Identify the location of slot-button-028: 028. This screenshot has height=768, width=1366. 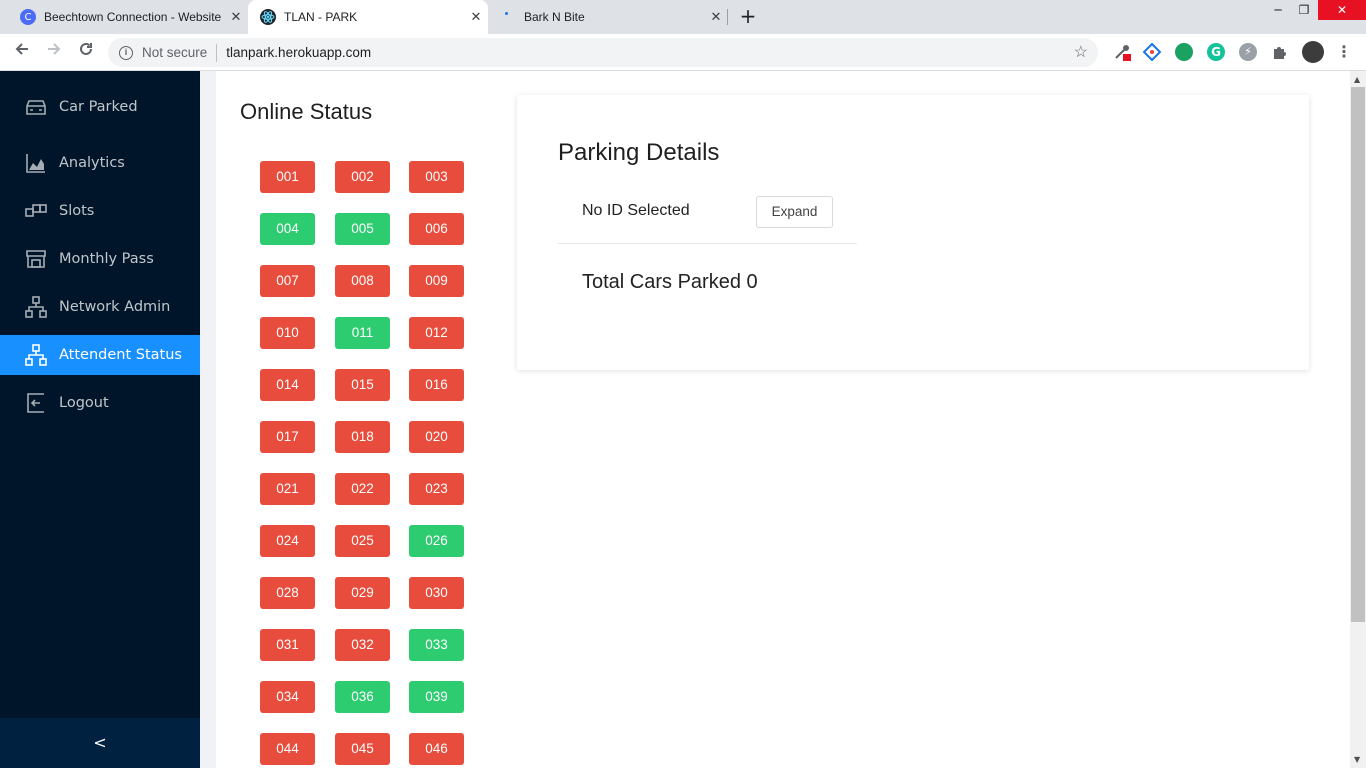
(287, 593).